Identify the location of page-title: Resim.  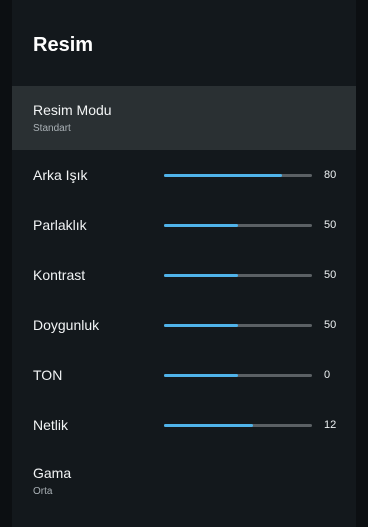
(63, 44).